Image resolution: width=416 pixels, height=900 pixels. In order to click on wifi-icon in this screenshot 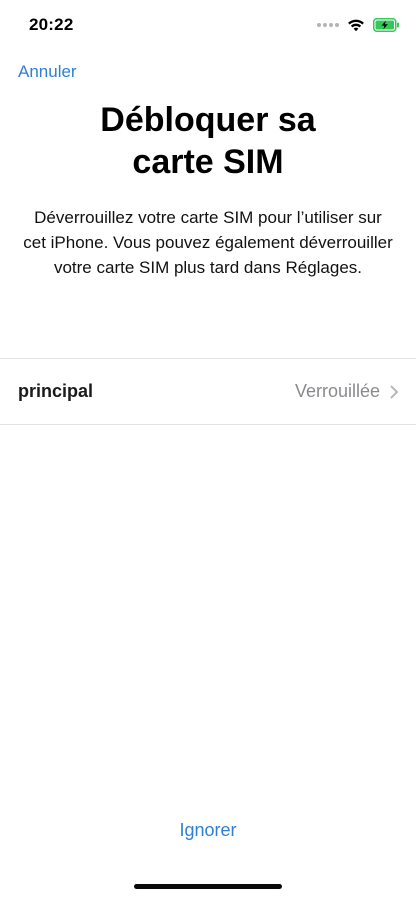, I will do `click(356, 25)`.